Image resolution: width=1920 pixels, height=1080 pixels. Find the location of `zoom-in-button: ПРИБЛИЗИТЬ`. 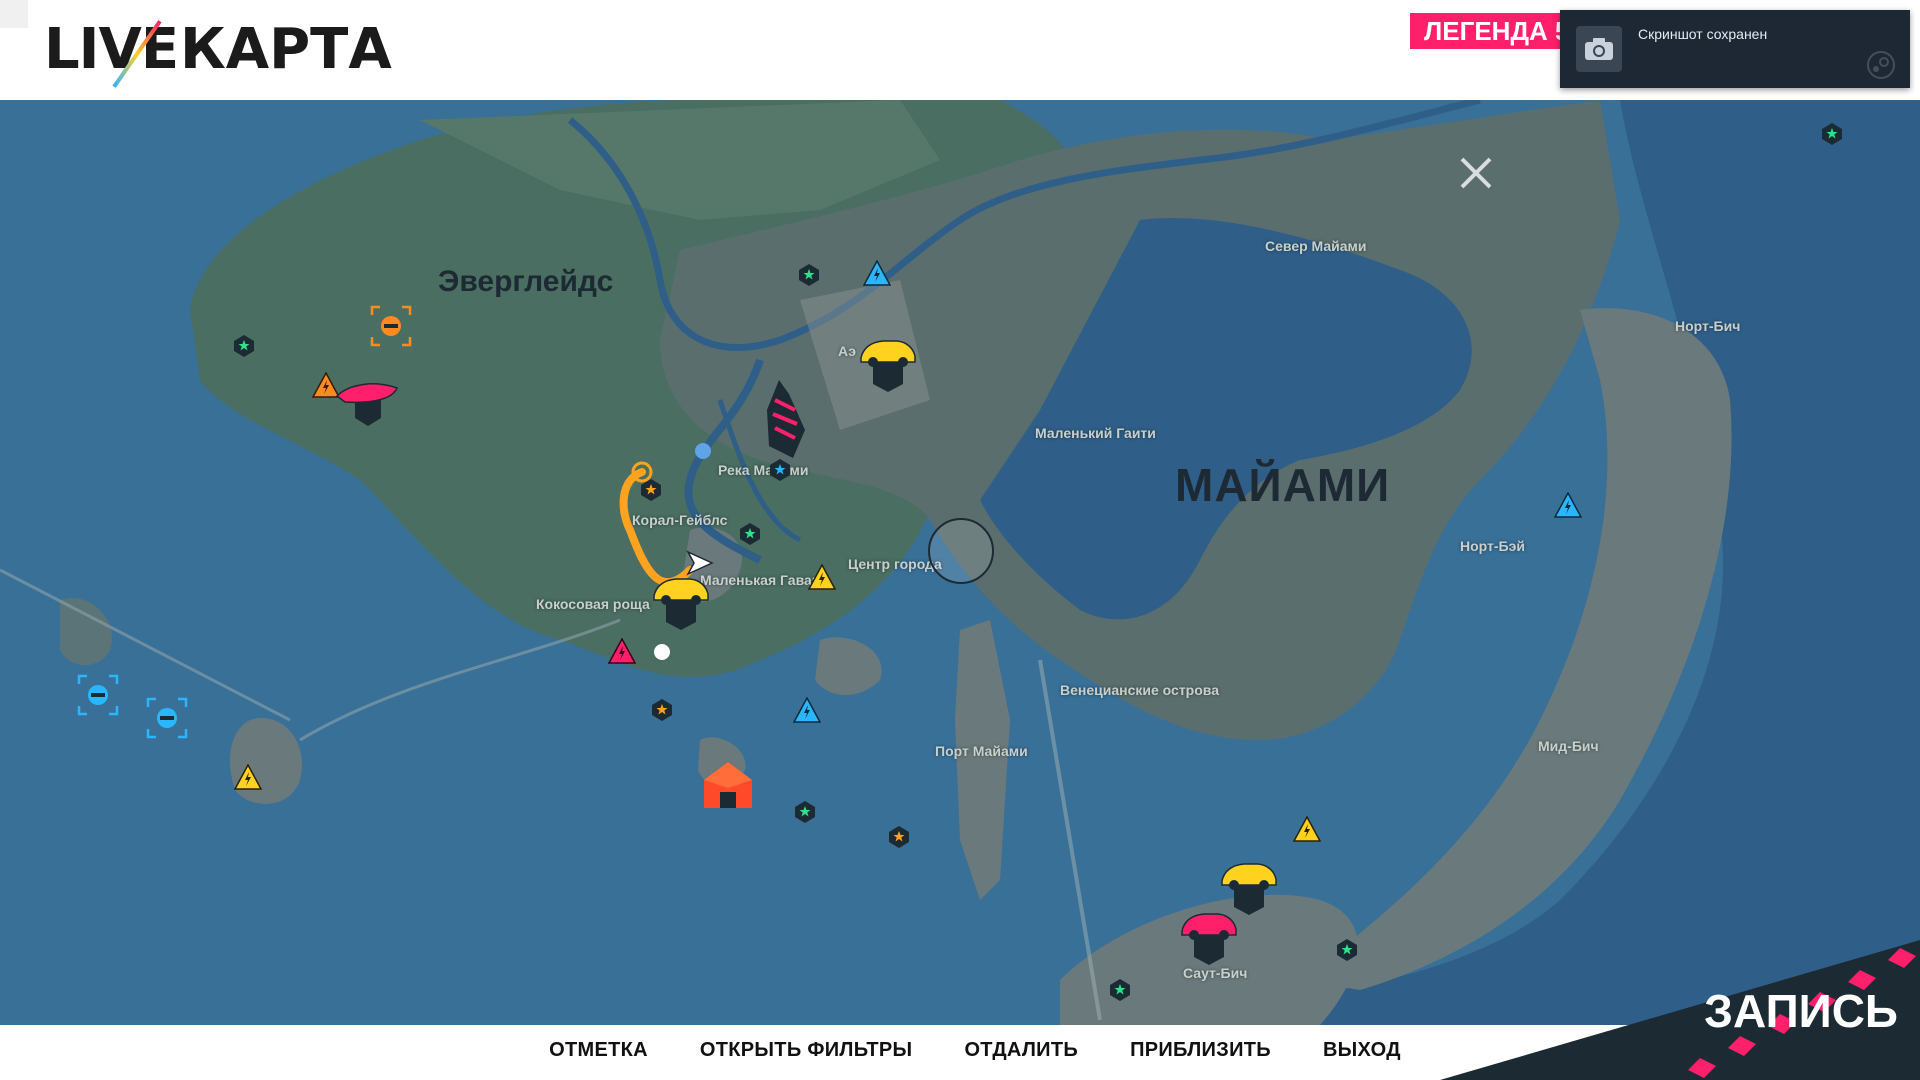

zoom-in-button: ПРИБЛИЗИТЬ is located at coordinates (1200, 1050).